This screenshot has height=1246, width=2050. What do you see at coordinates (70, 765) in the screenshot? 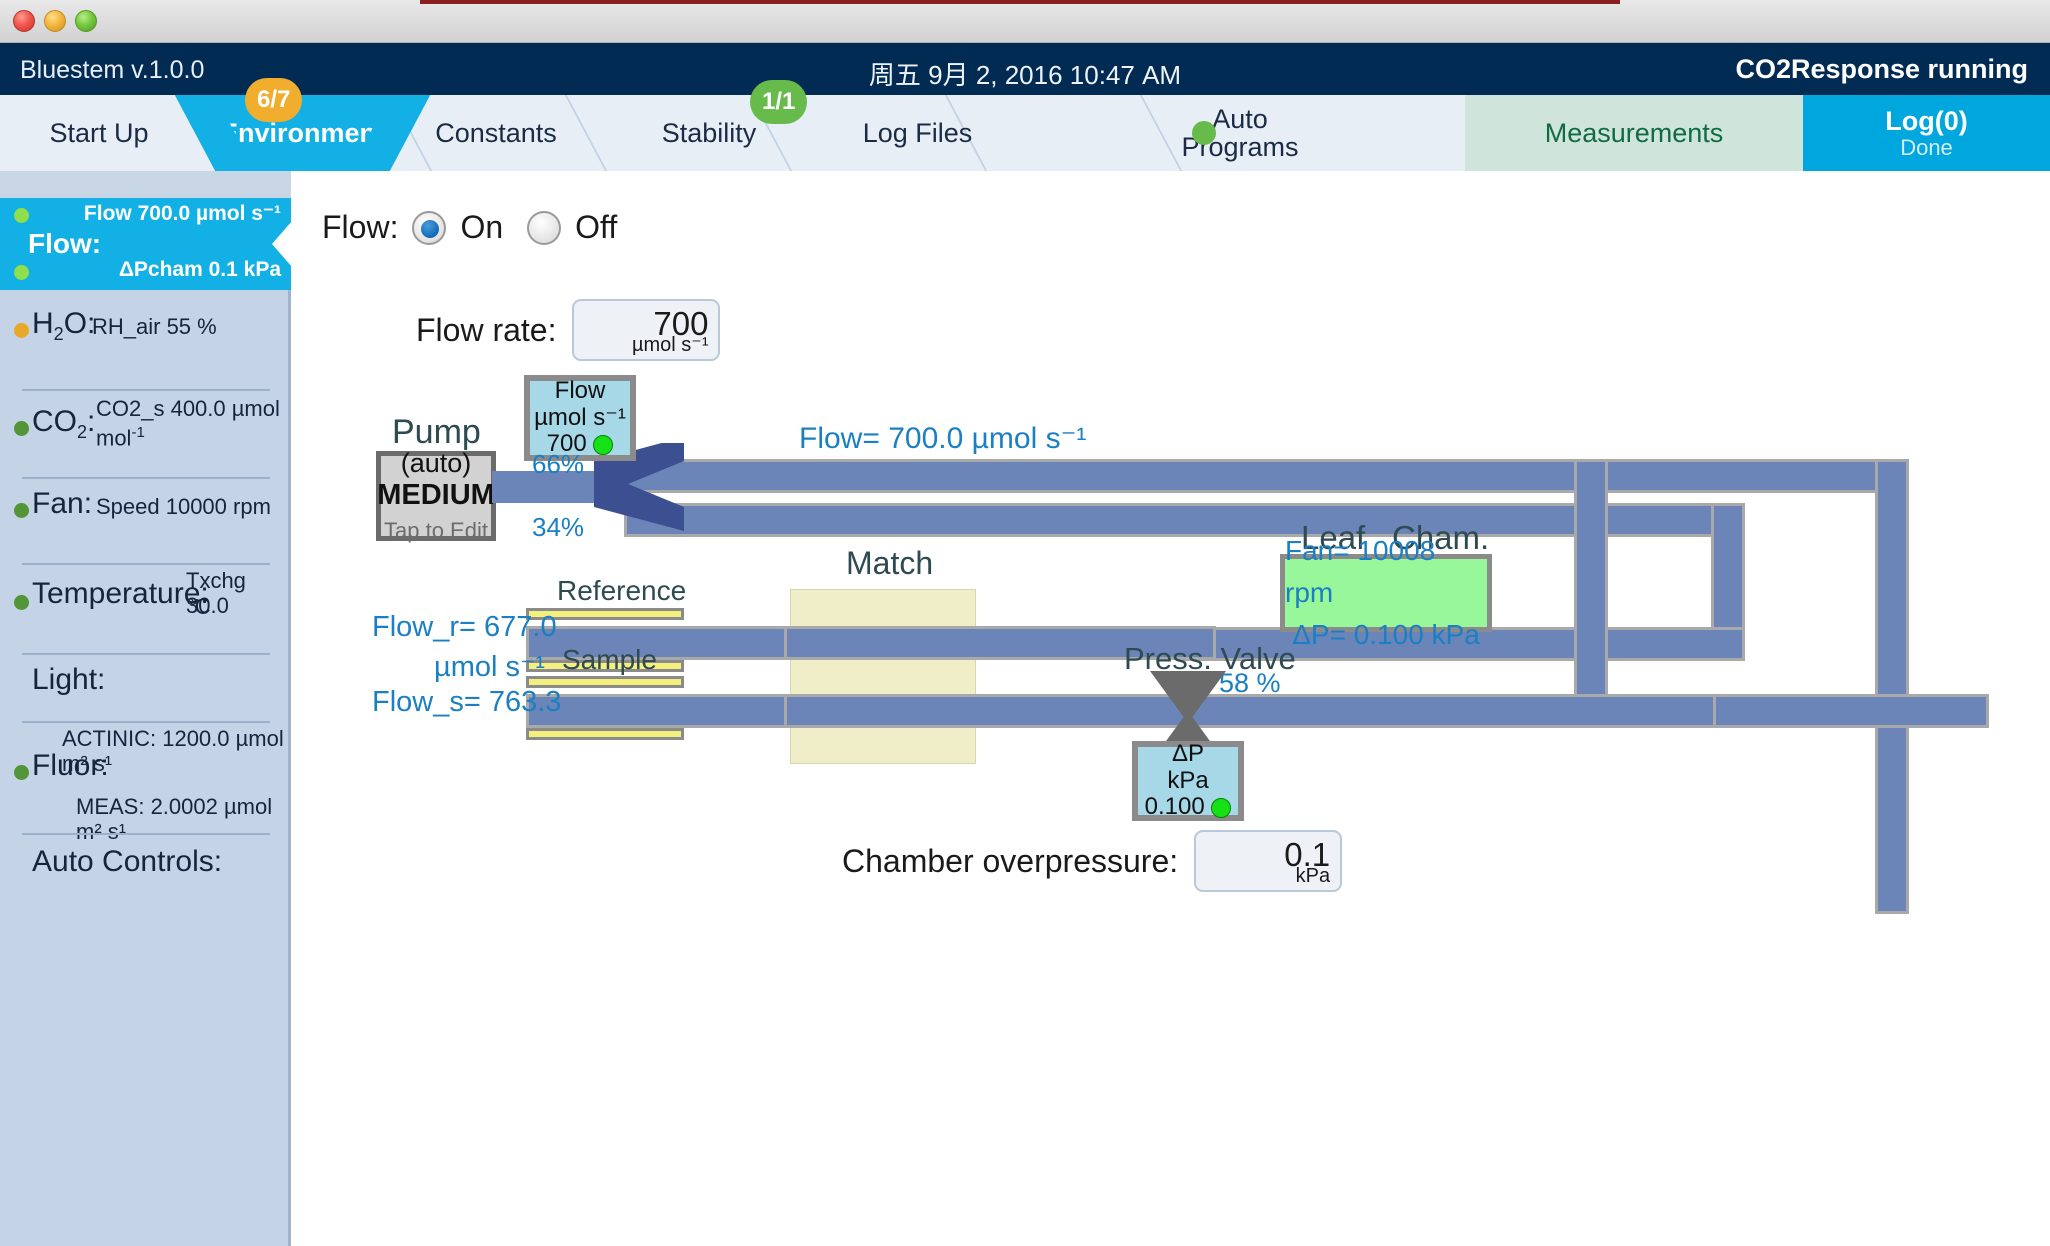
I see `sidebar-item-label: Fluor:` at bounding box center [70, 765].